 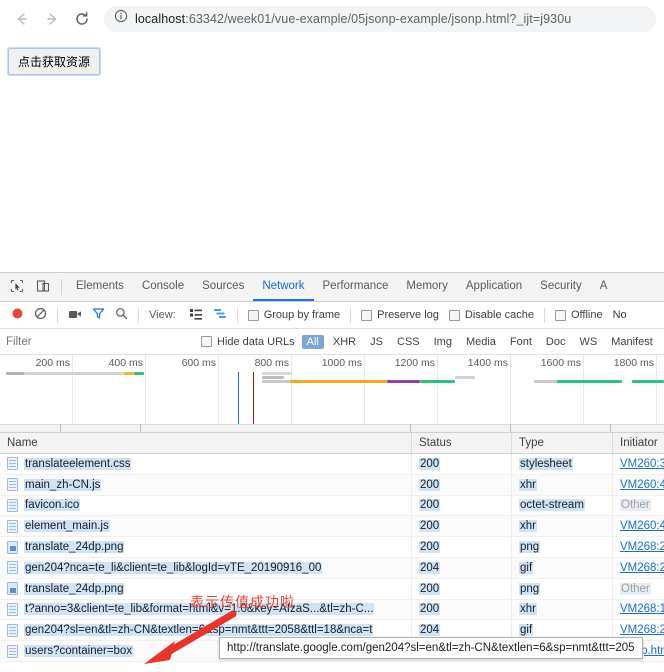 What do you see at coordinates (98, 315) in the screenshot?
I see `filter-toggle-button` at bounding box center [98, 315].